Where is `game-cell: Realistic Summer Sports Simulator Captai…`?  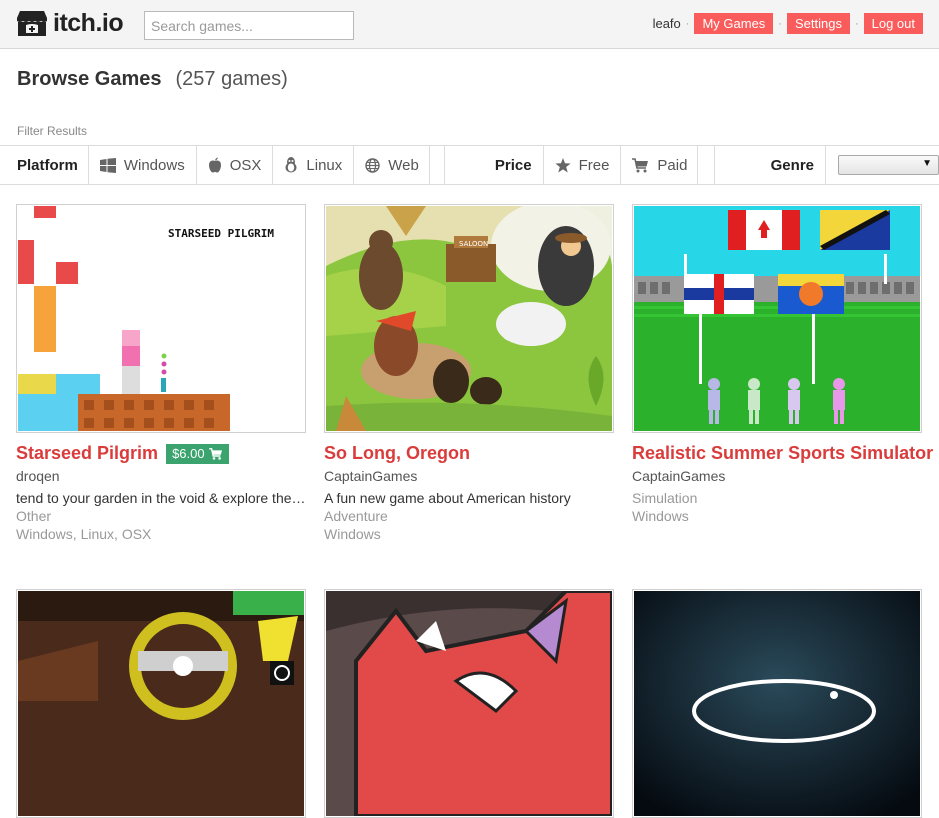 game-cell: Realistic Summer Sports Simulator Captai… is located at coordinates (782, 364).